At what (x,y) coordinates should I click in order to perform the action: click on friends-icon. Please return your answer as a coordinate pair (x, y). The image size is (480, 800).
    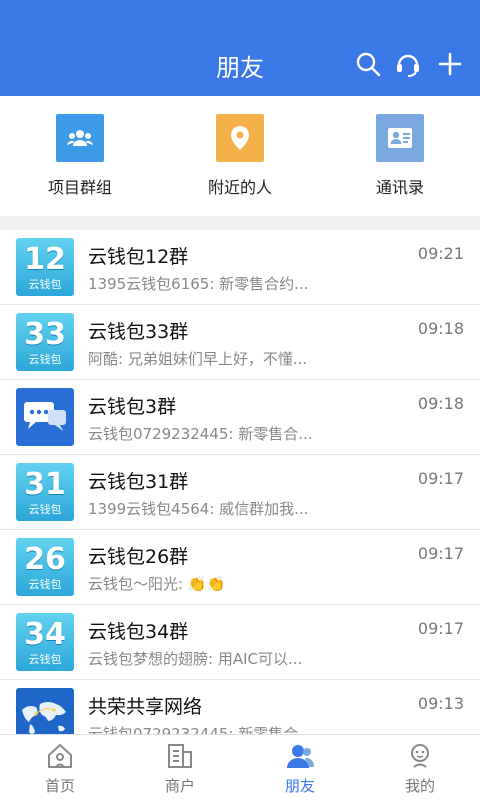
    Looking at the image, I should click on (300, 756).